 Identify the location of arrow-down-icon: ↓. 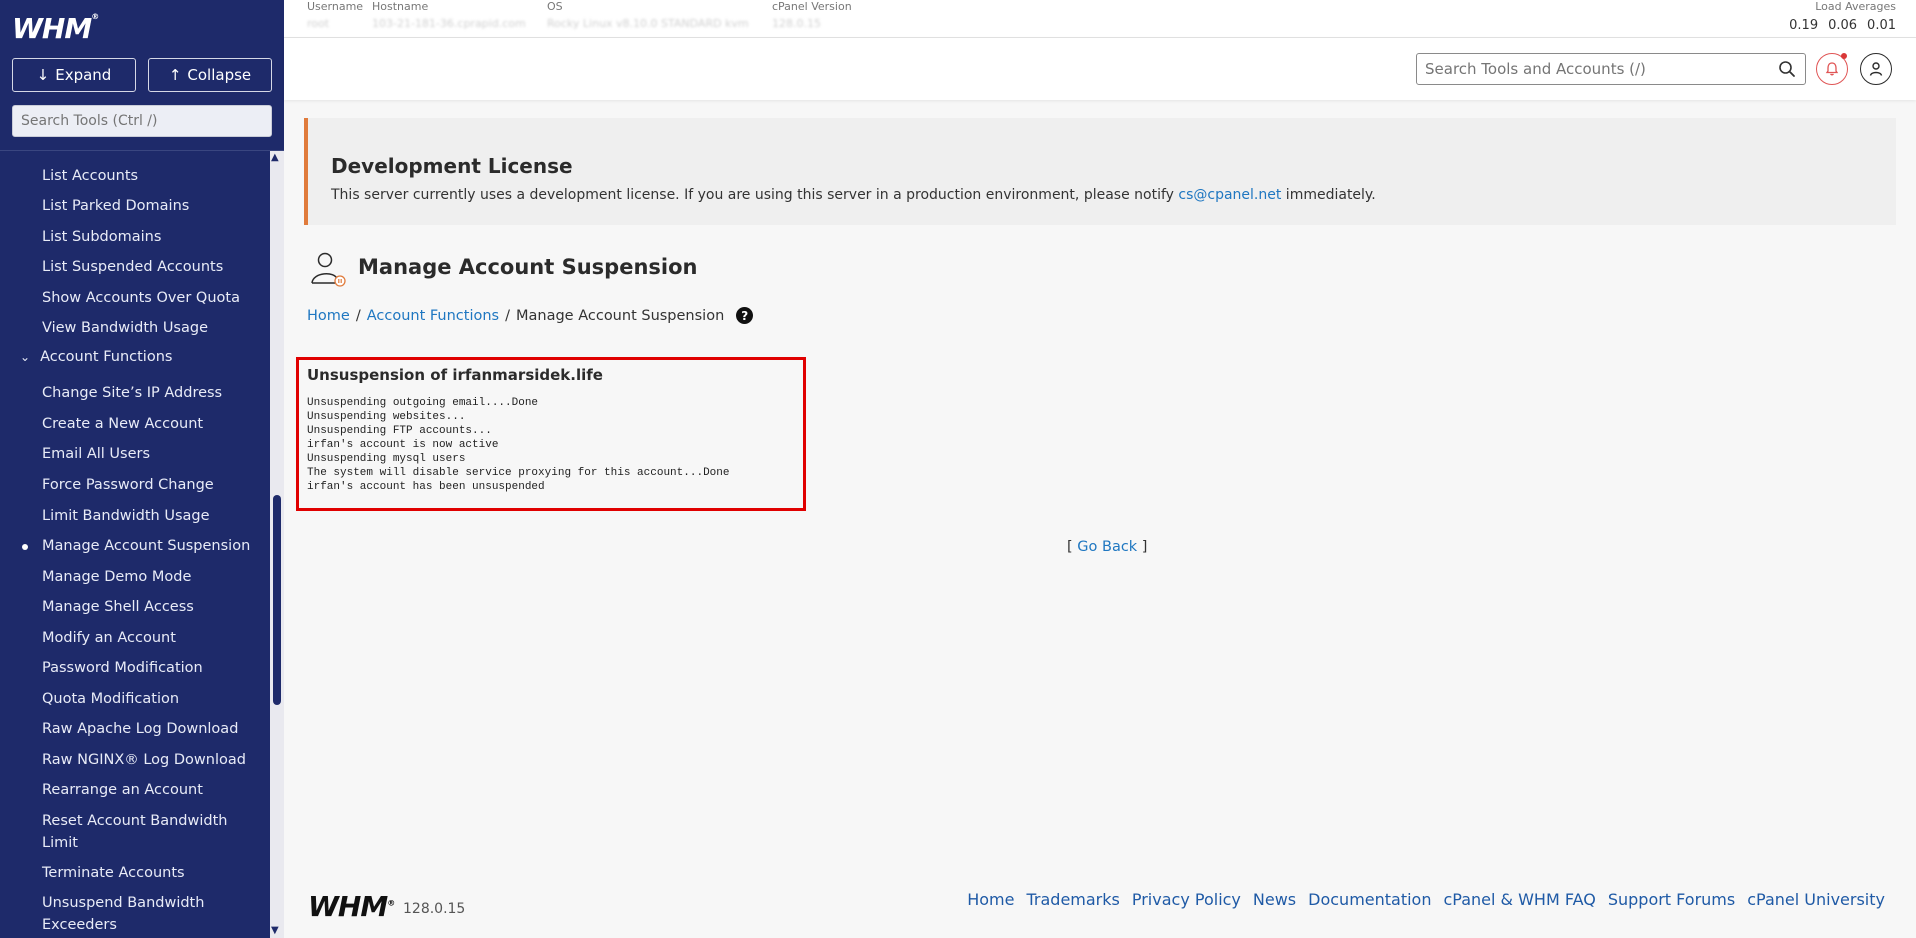
(43, 75).